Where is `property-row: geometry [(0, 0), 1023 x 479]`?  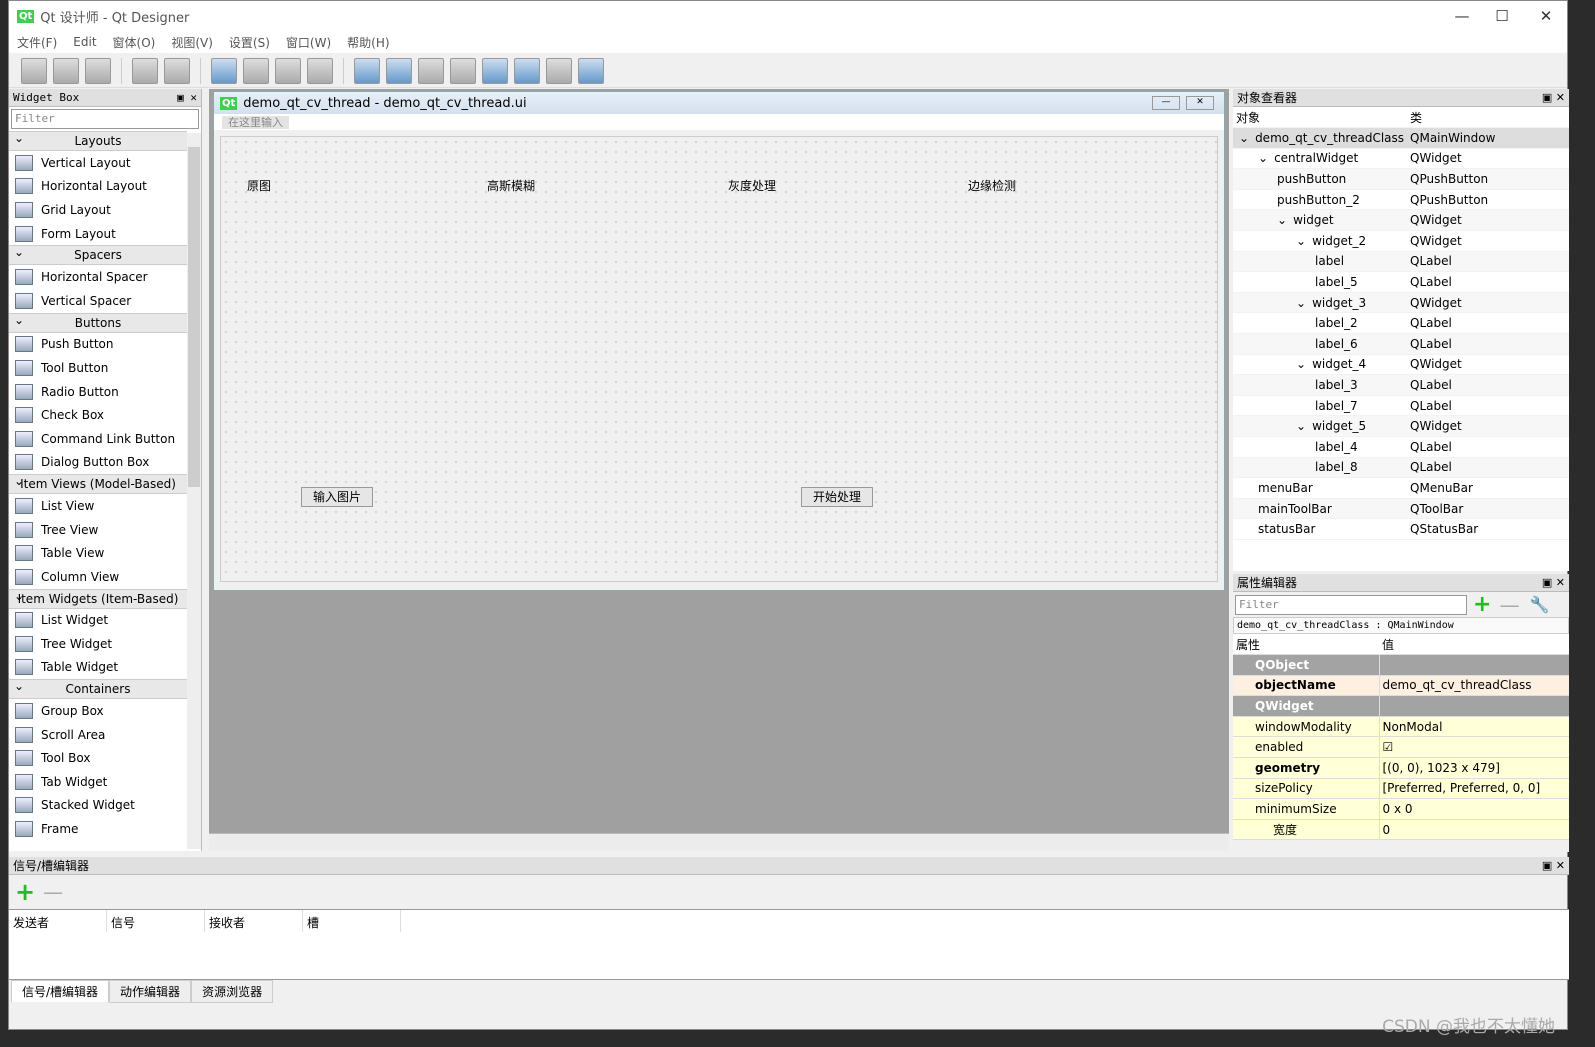
property-row: geometry [(0, 0), 1023 x 479] is located at coordinates (1401, 768).